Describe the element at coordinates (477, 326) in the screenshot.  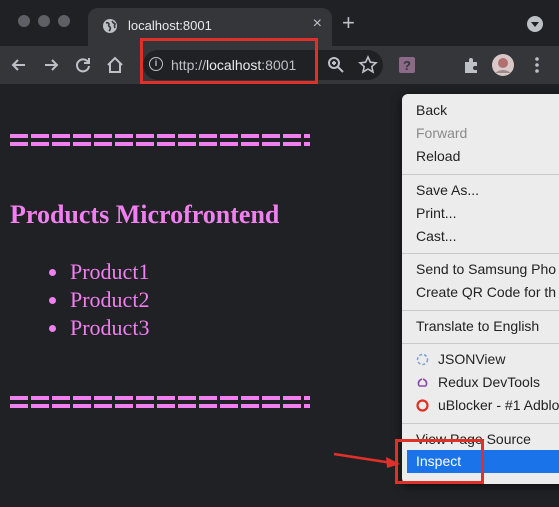
I see `menu-item-translate: Translate to English` at that location.